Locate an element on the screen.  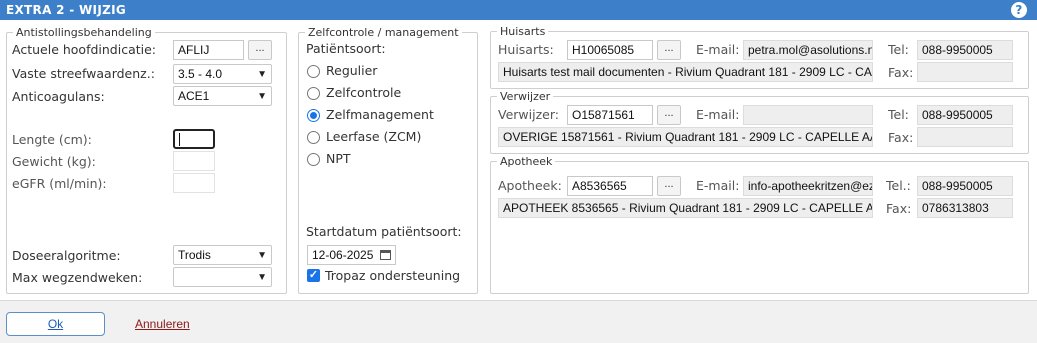
pharmacy-legend: Apotheek is located at coordinates (526, 161).